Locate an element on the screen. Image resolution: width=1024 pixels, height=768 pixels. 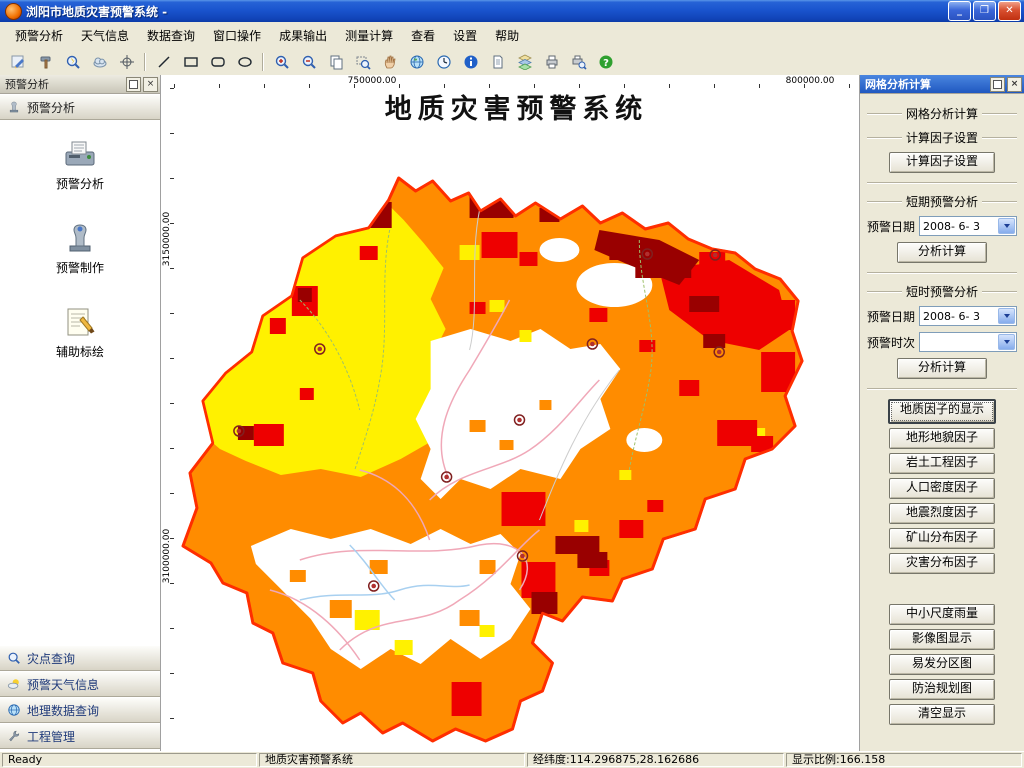
left-panel-title: 预警分析 is located at coordinates (27, 84).